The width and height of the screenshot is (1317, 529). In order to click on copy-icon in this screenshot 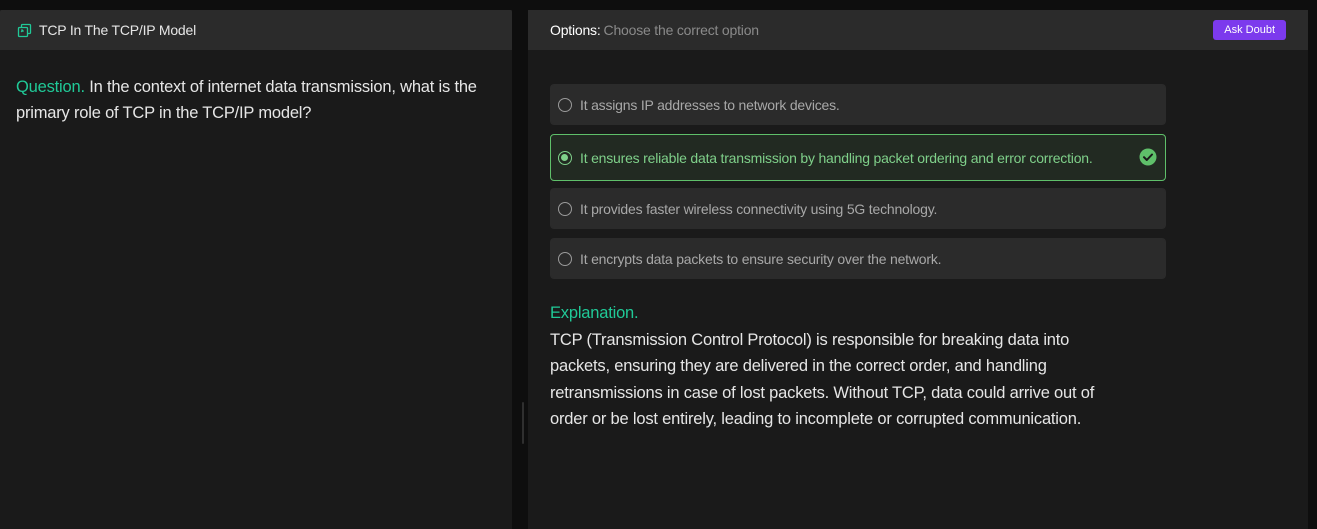, I will do `click(24, 30)`.